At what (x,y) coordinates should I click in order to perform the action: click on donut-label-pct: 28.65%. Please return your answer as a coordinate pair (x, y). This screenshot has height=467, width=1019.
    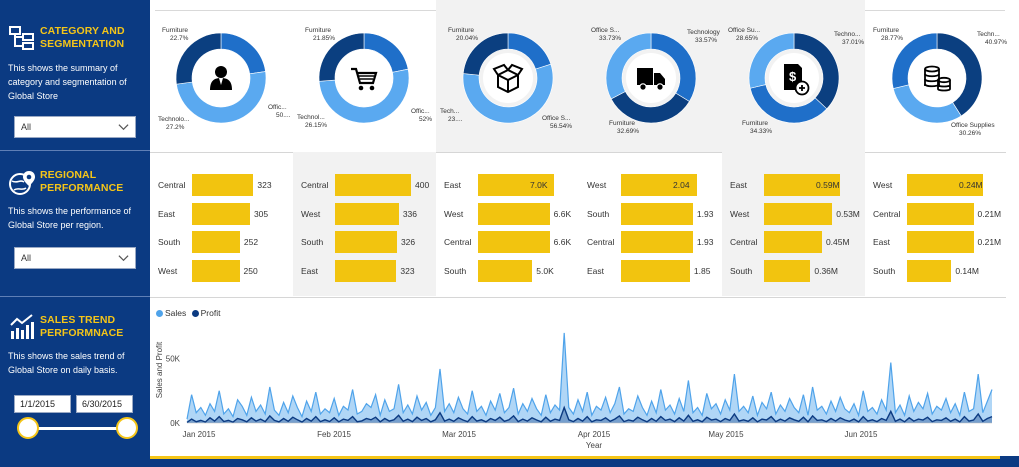
    Looking at the image, I should click on (747, 38).